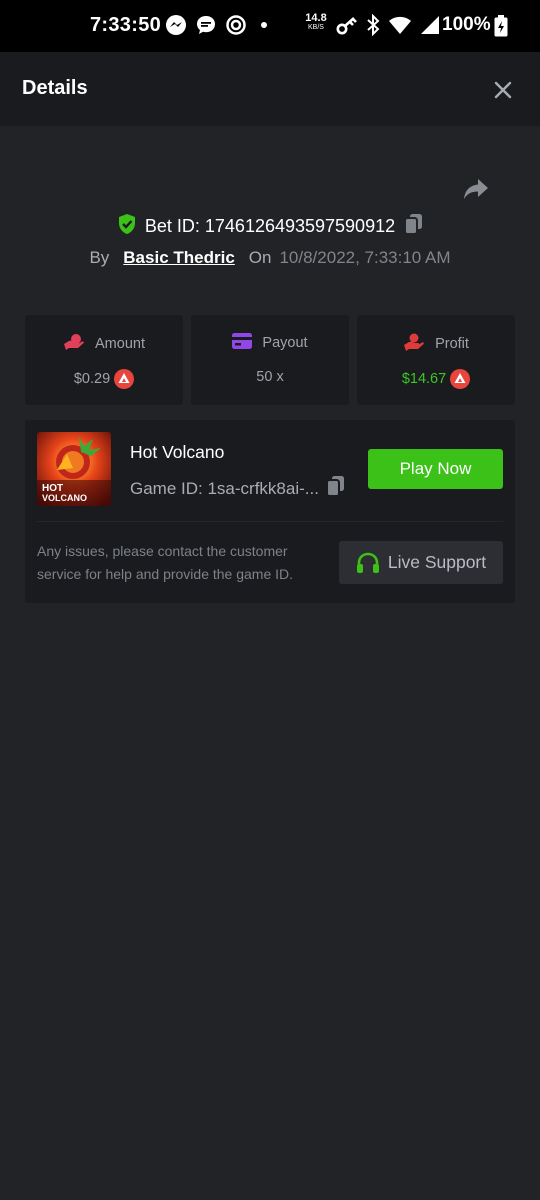  What do you see at coordinates (452, 344) in the screenshot?
I see `profit-label: Profit` at bounding box center [452, 344].